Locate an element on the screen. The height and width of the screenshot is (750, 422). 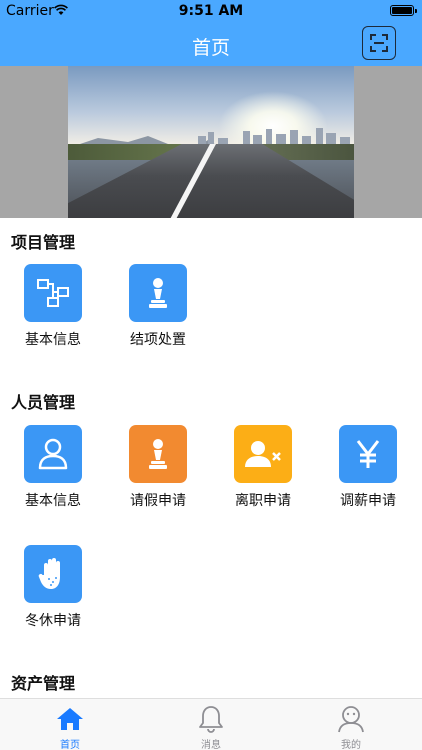
tile-project-closure: 结项处置 is located at coordinates (158, 306).